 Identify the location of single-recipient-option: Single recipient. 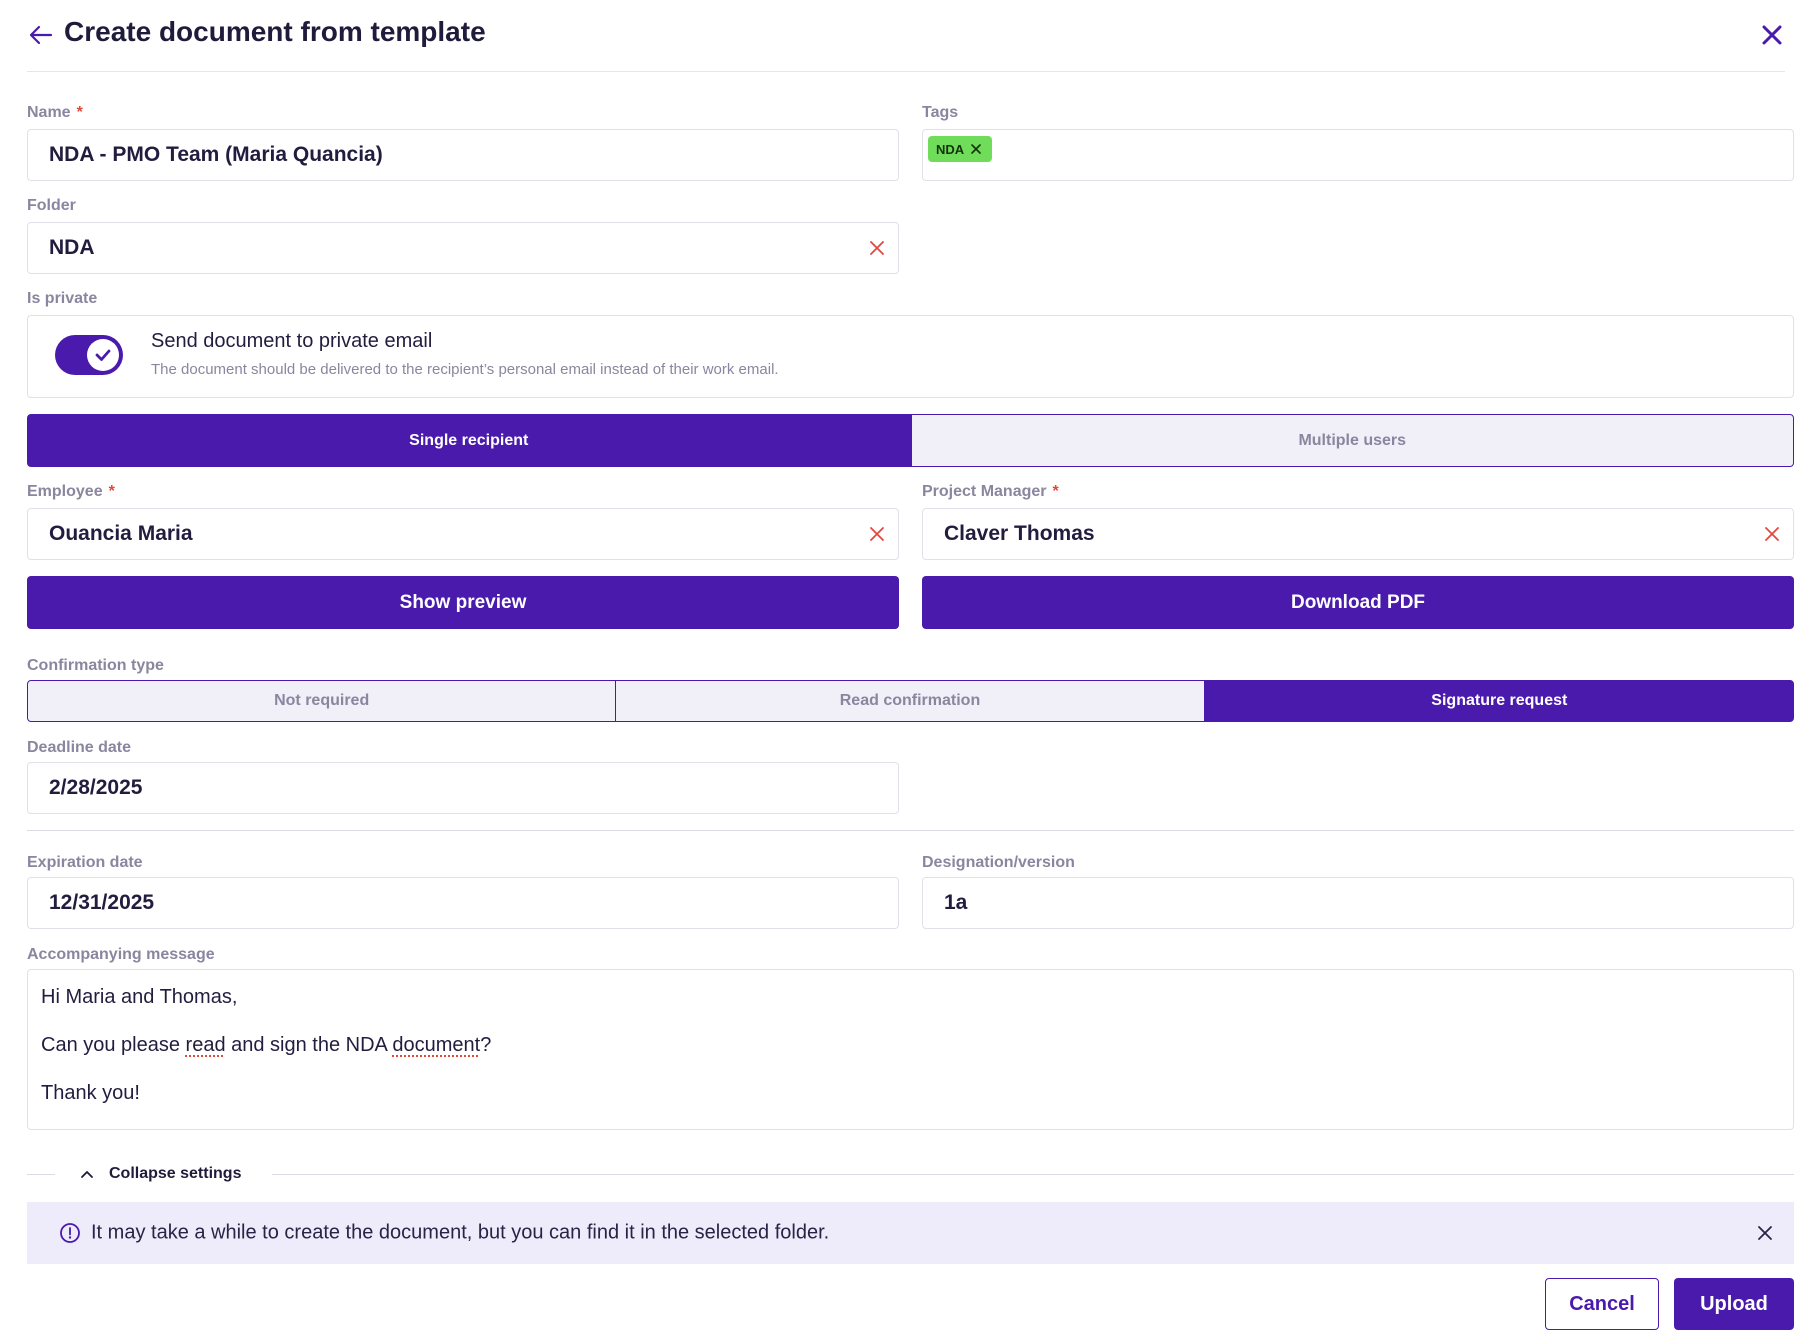
(469, 440).